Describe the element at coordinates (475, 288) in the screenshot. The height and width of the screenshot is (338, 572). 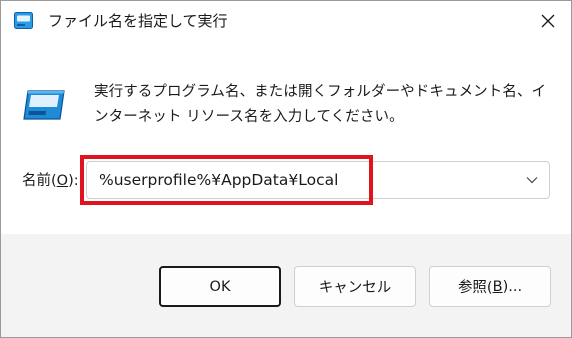
I see `browse-label-prefix: 参照(` at that location.